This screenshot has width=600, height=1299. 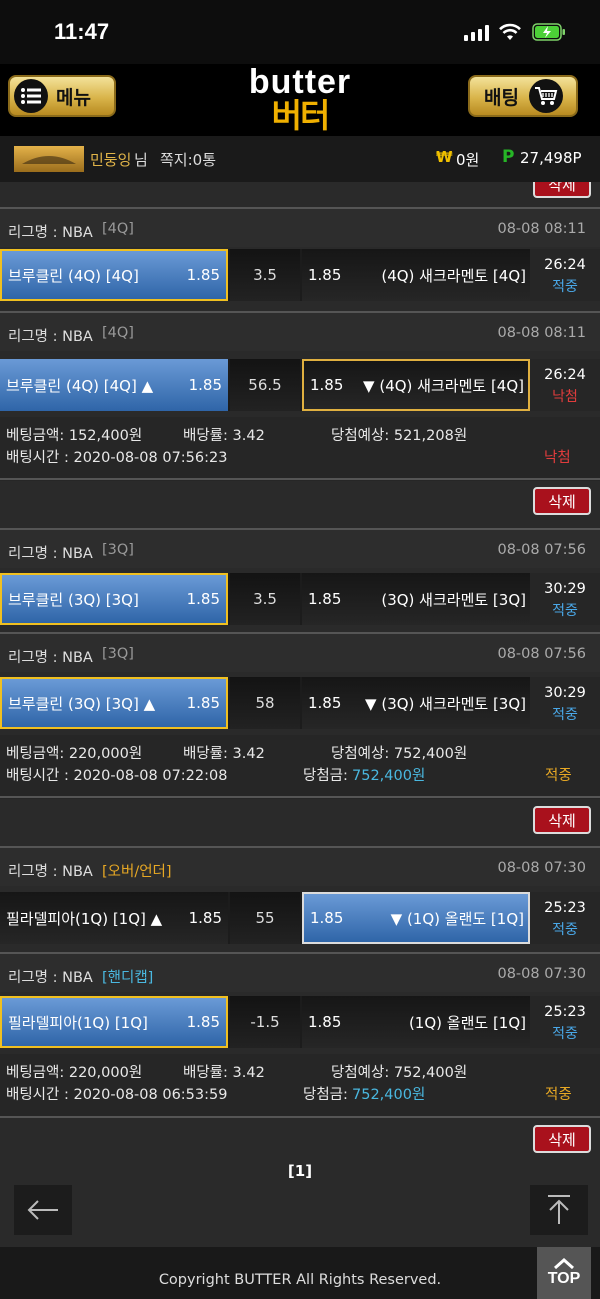 What do you see at coordinates (73, 599) in the screenshot?
I see `home-team: 브루클린 (3Q) [3Q]` at bounding box center [73, 599].